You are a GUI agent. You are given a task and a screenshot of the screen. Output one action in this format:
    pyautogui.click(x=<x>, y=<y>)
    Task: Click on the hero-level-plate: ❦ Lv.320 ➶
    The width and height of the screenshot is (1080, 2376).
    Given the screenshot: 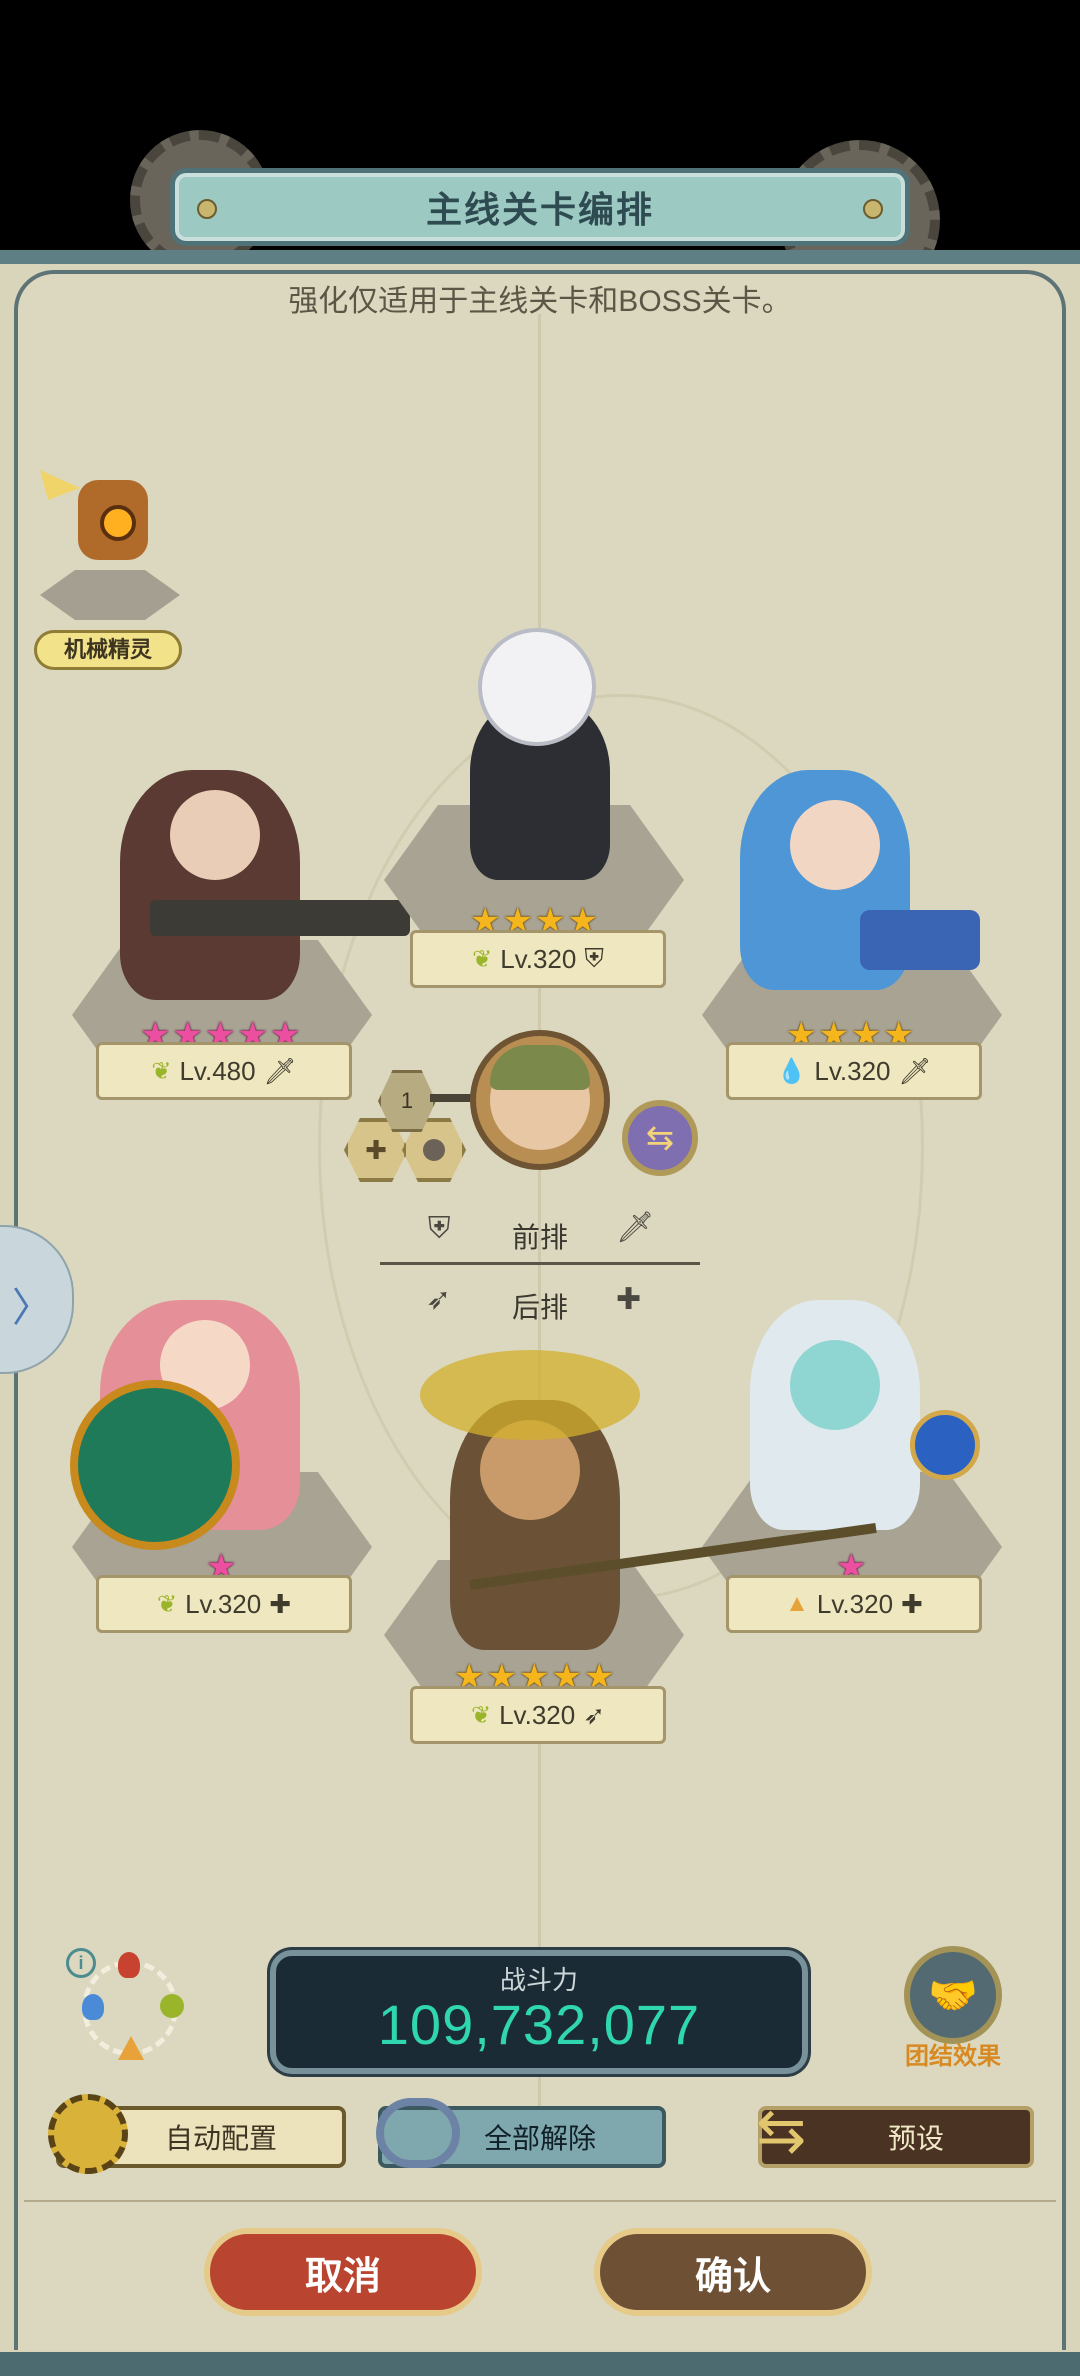 What is the action you would take?
    pyautogui.click(x=538, y=1715)
    